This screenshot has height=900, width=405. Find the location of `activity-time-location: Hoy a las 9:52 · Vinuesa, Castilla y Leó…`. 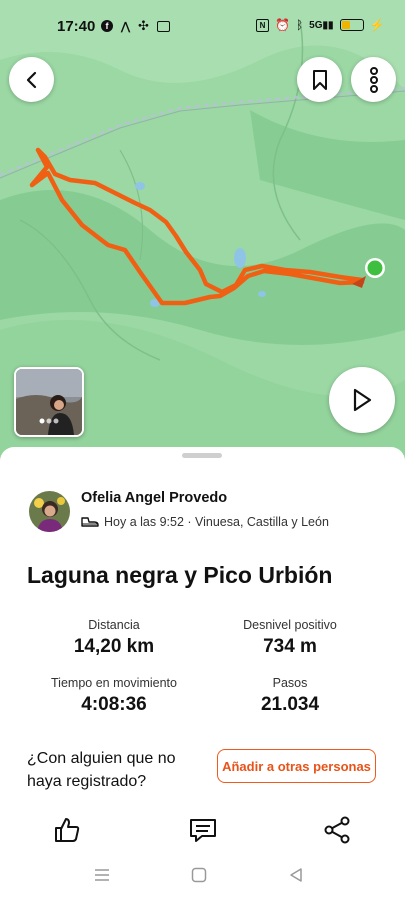

activity-time-location: Hoy a las 9:52 · Vinuesa, Castilla y Leó… is located at coordinates (216, 522).